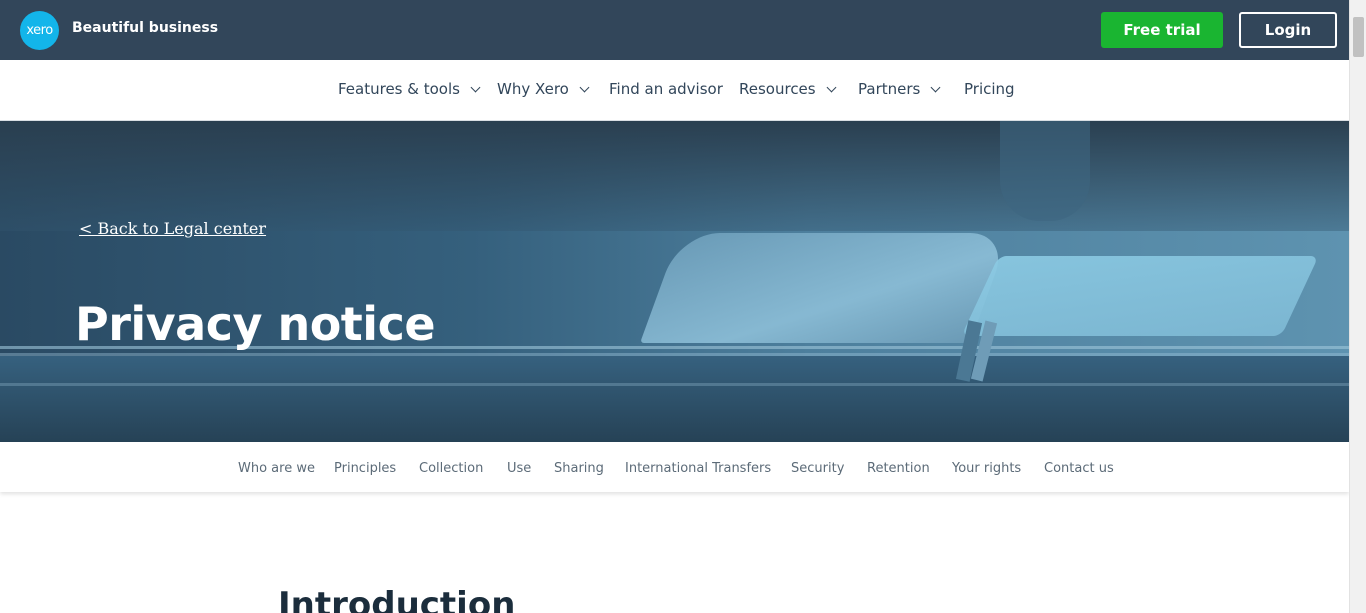 The image size is (1366, 613). Describe the element at coordinates (898, 468) in the screenshot. I see `section-link-retention: Retention` at that location.